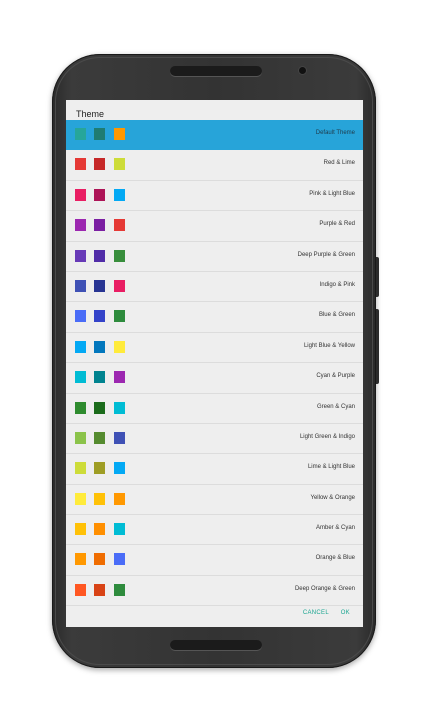 The image size is (429, 720). Describe the element at coordinates (377, 346) in the screenshot. I see `volume-rocker` at that location.